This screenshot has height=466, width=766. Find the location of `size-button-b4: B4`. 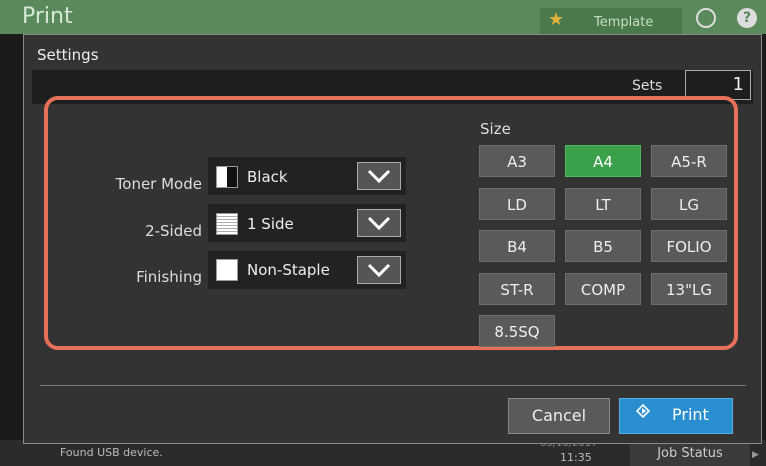

size-button-b4: B4 is located at coordinates (517, 246).